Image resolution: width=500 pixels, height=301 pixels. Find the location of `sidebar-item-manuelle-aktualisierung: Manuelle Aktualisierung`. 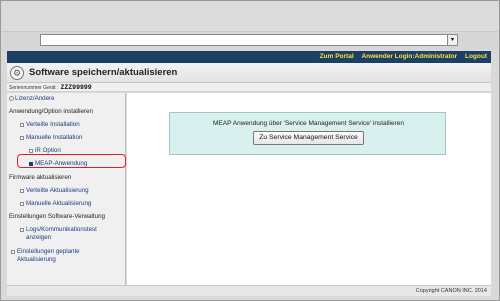

sidebar-item-manuelle-aktualisierung: Manuelle Aktualisierung is located at coordinates (55, 204).